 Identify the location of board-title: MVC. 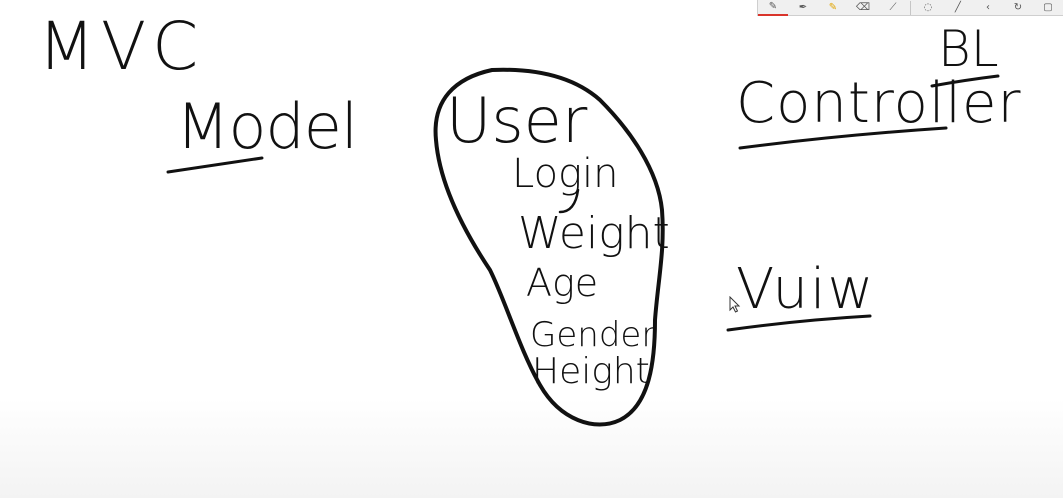
(121, 46).